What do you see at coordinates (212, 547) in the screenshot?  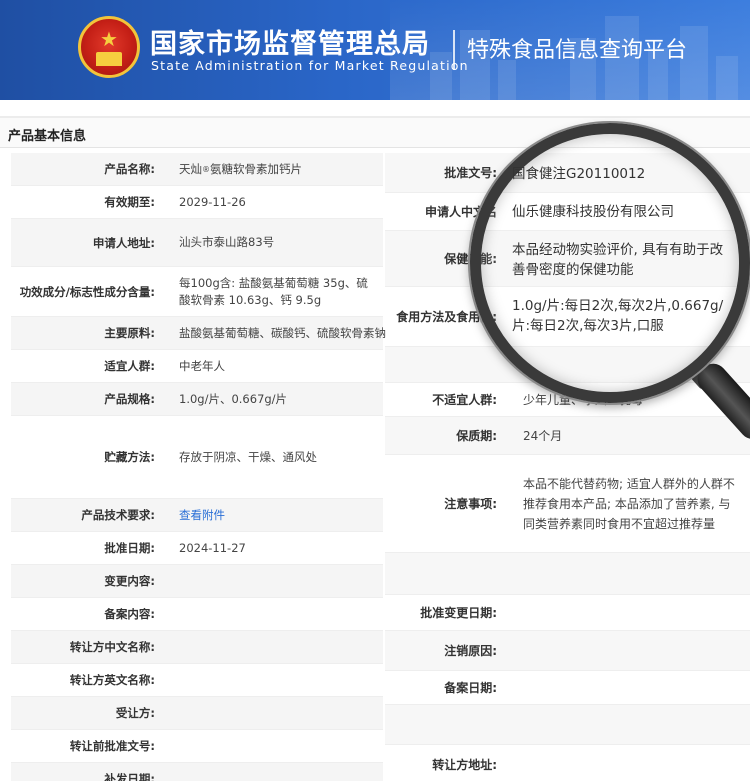 I see `row-value: 2024-11-27` at bounding box center [212, 547].